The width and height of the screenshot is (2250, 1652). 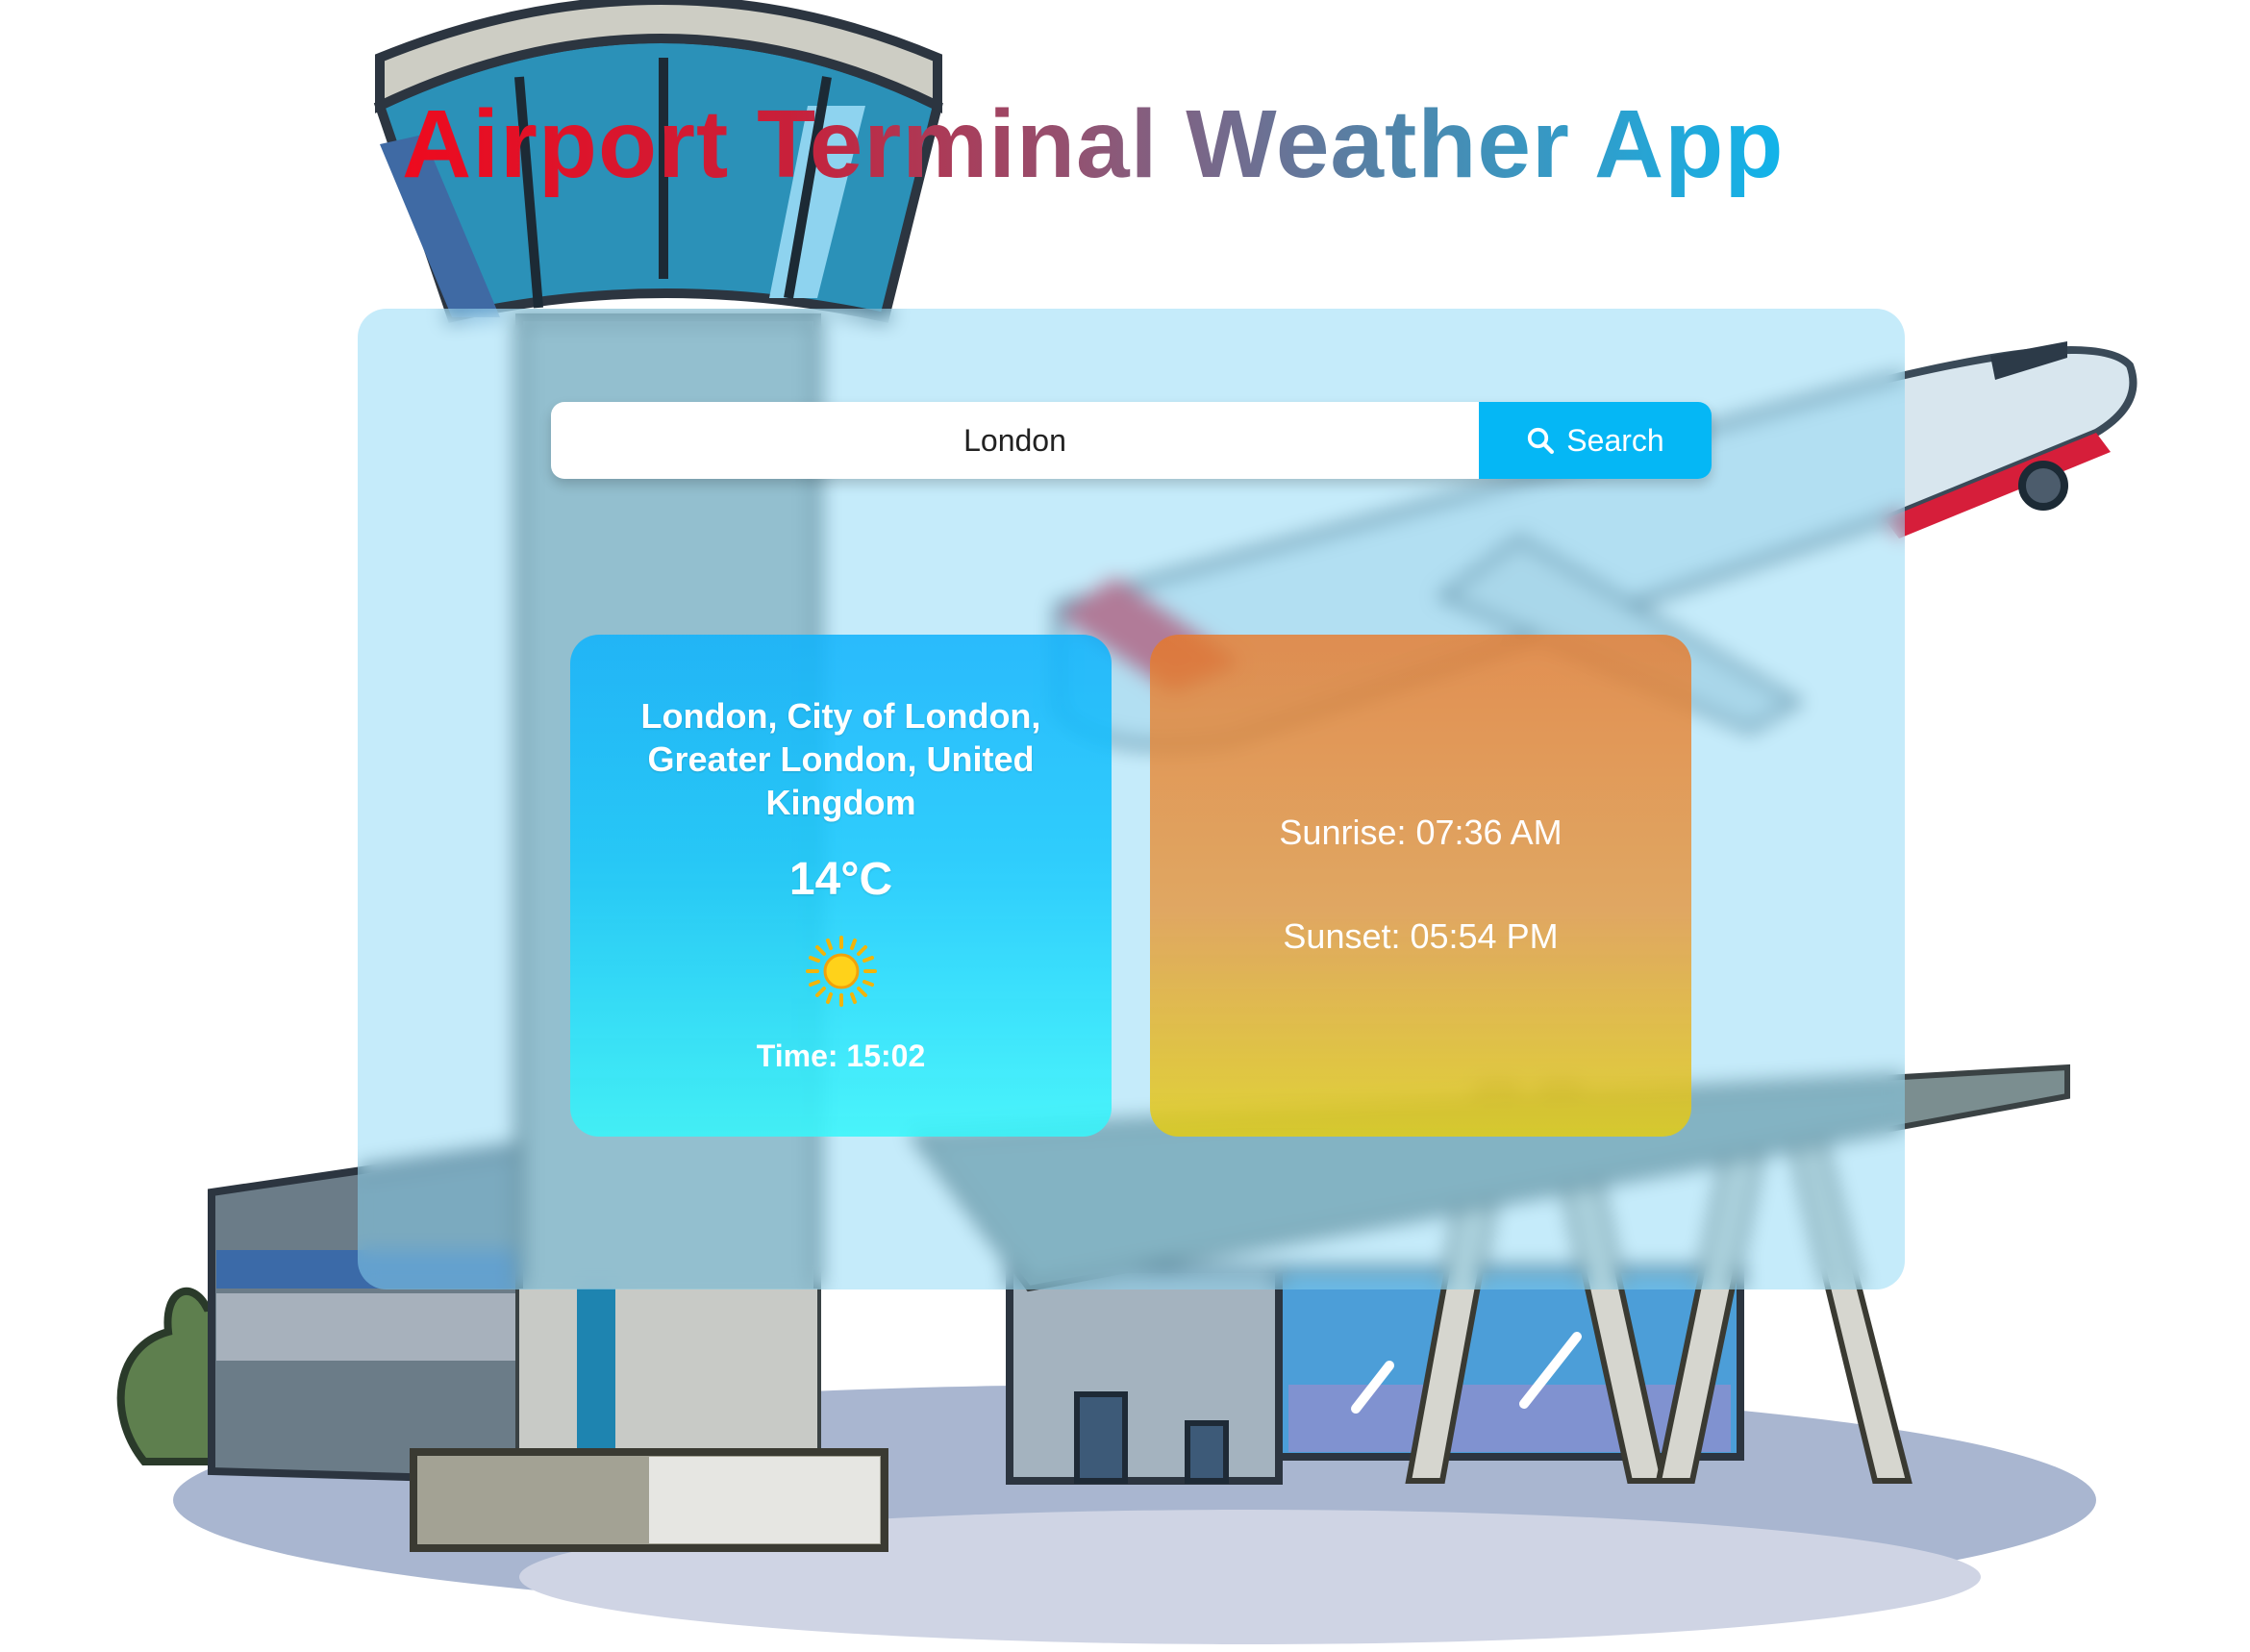 I want to click on search-button: Search, so click(x=1596, y=441).